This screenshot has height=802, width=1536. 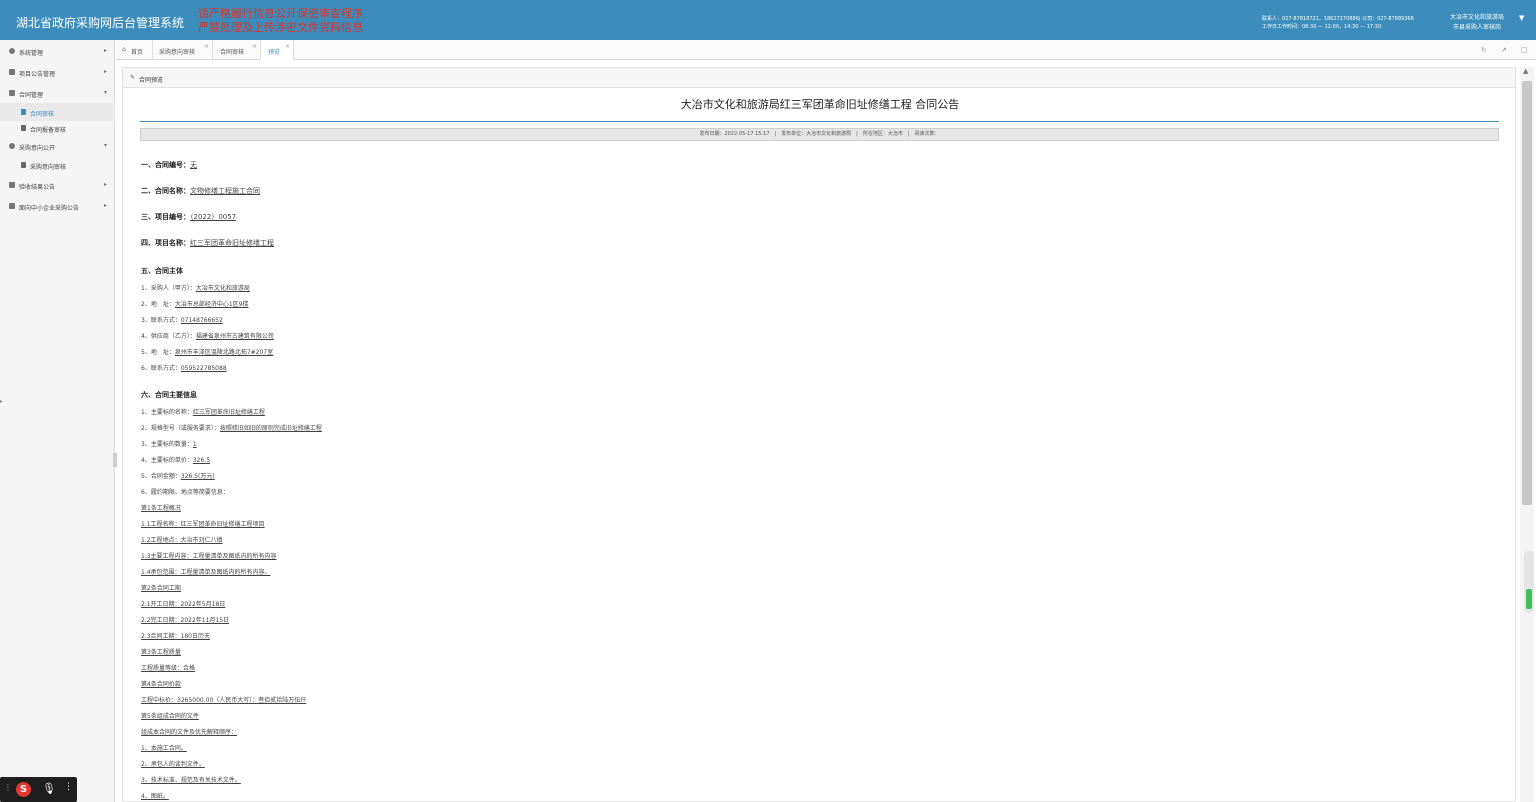 What do you see at coordinates (203, 524) in the screenshot?
I see `detail-line: 1.1工程名称：红三军团革命旧址修缮工程项目` at bounding box center [203, 524].